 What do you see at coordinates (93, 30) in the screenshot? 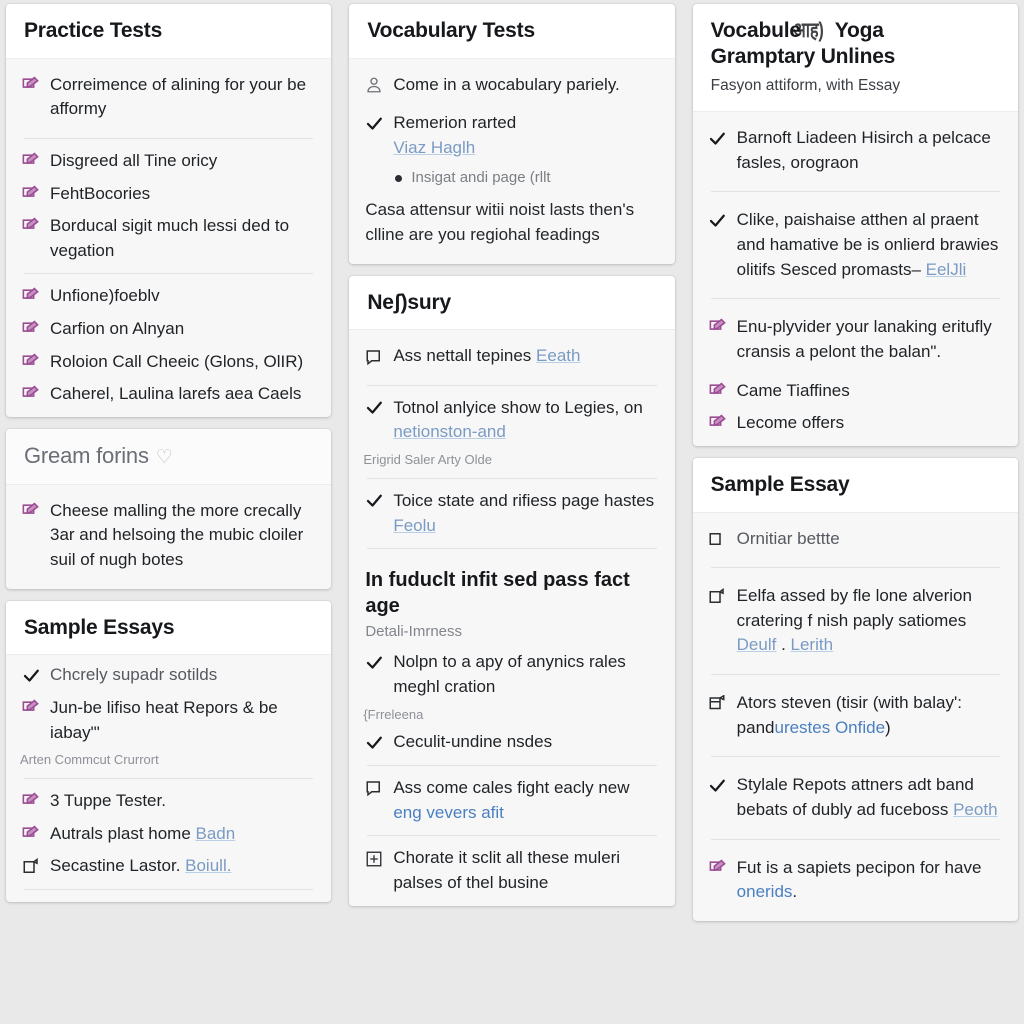
I see `card-title: Practice Tests` at bounding box center [93, 30].